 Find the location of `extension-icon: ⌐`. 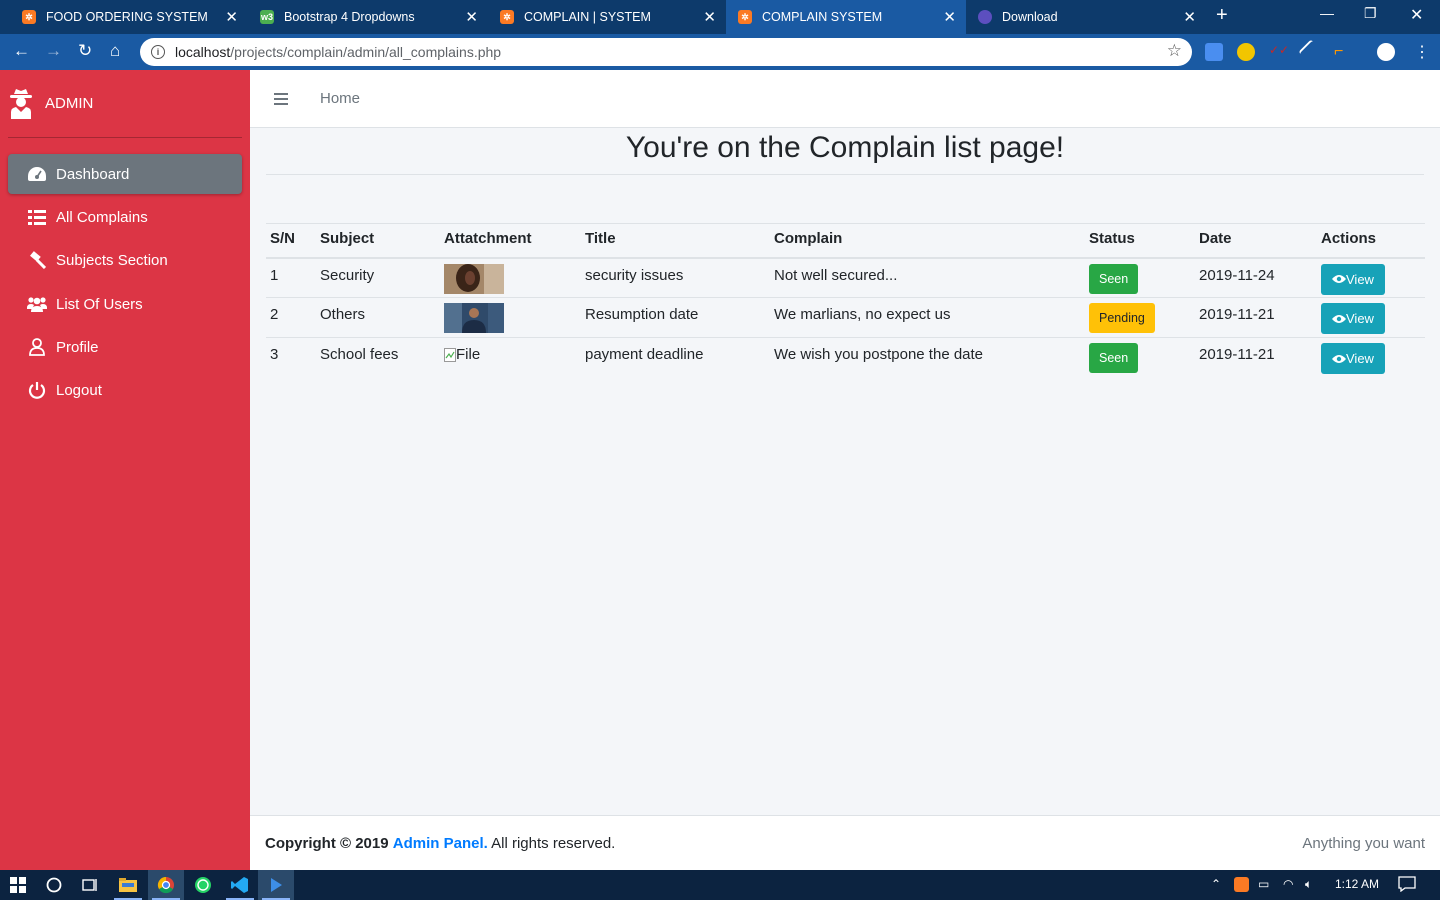

extension-icon: ⌐ is located at coordinates (1343, 52).